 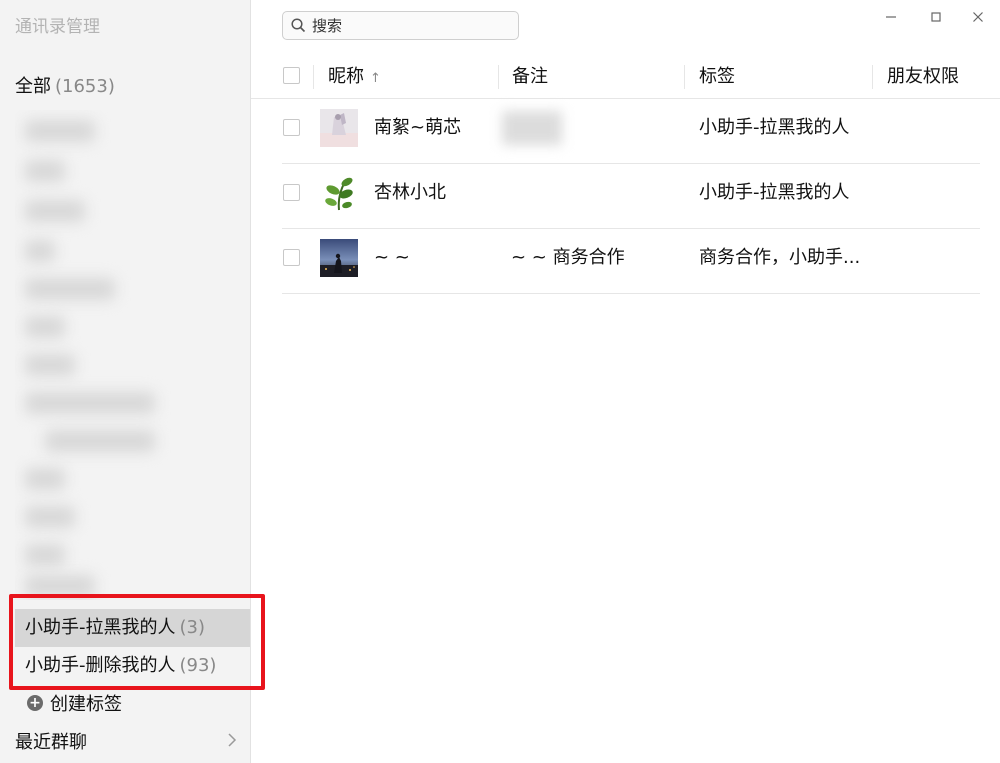 What do you see at coordinates (100, 665) in the screenshot?
I see `tag-label: 小助手-删除我的人` at bounding box center [100, 665].